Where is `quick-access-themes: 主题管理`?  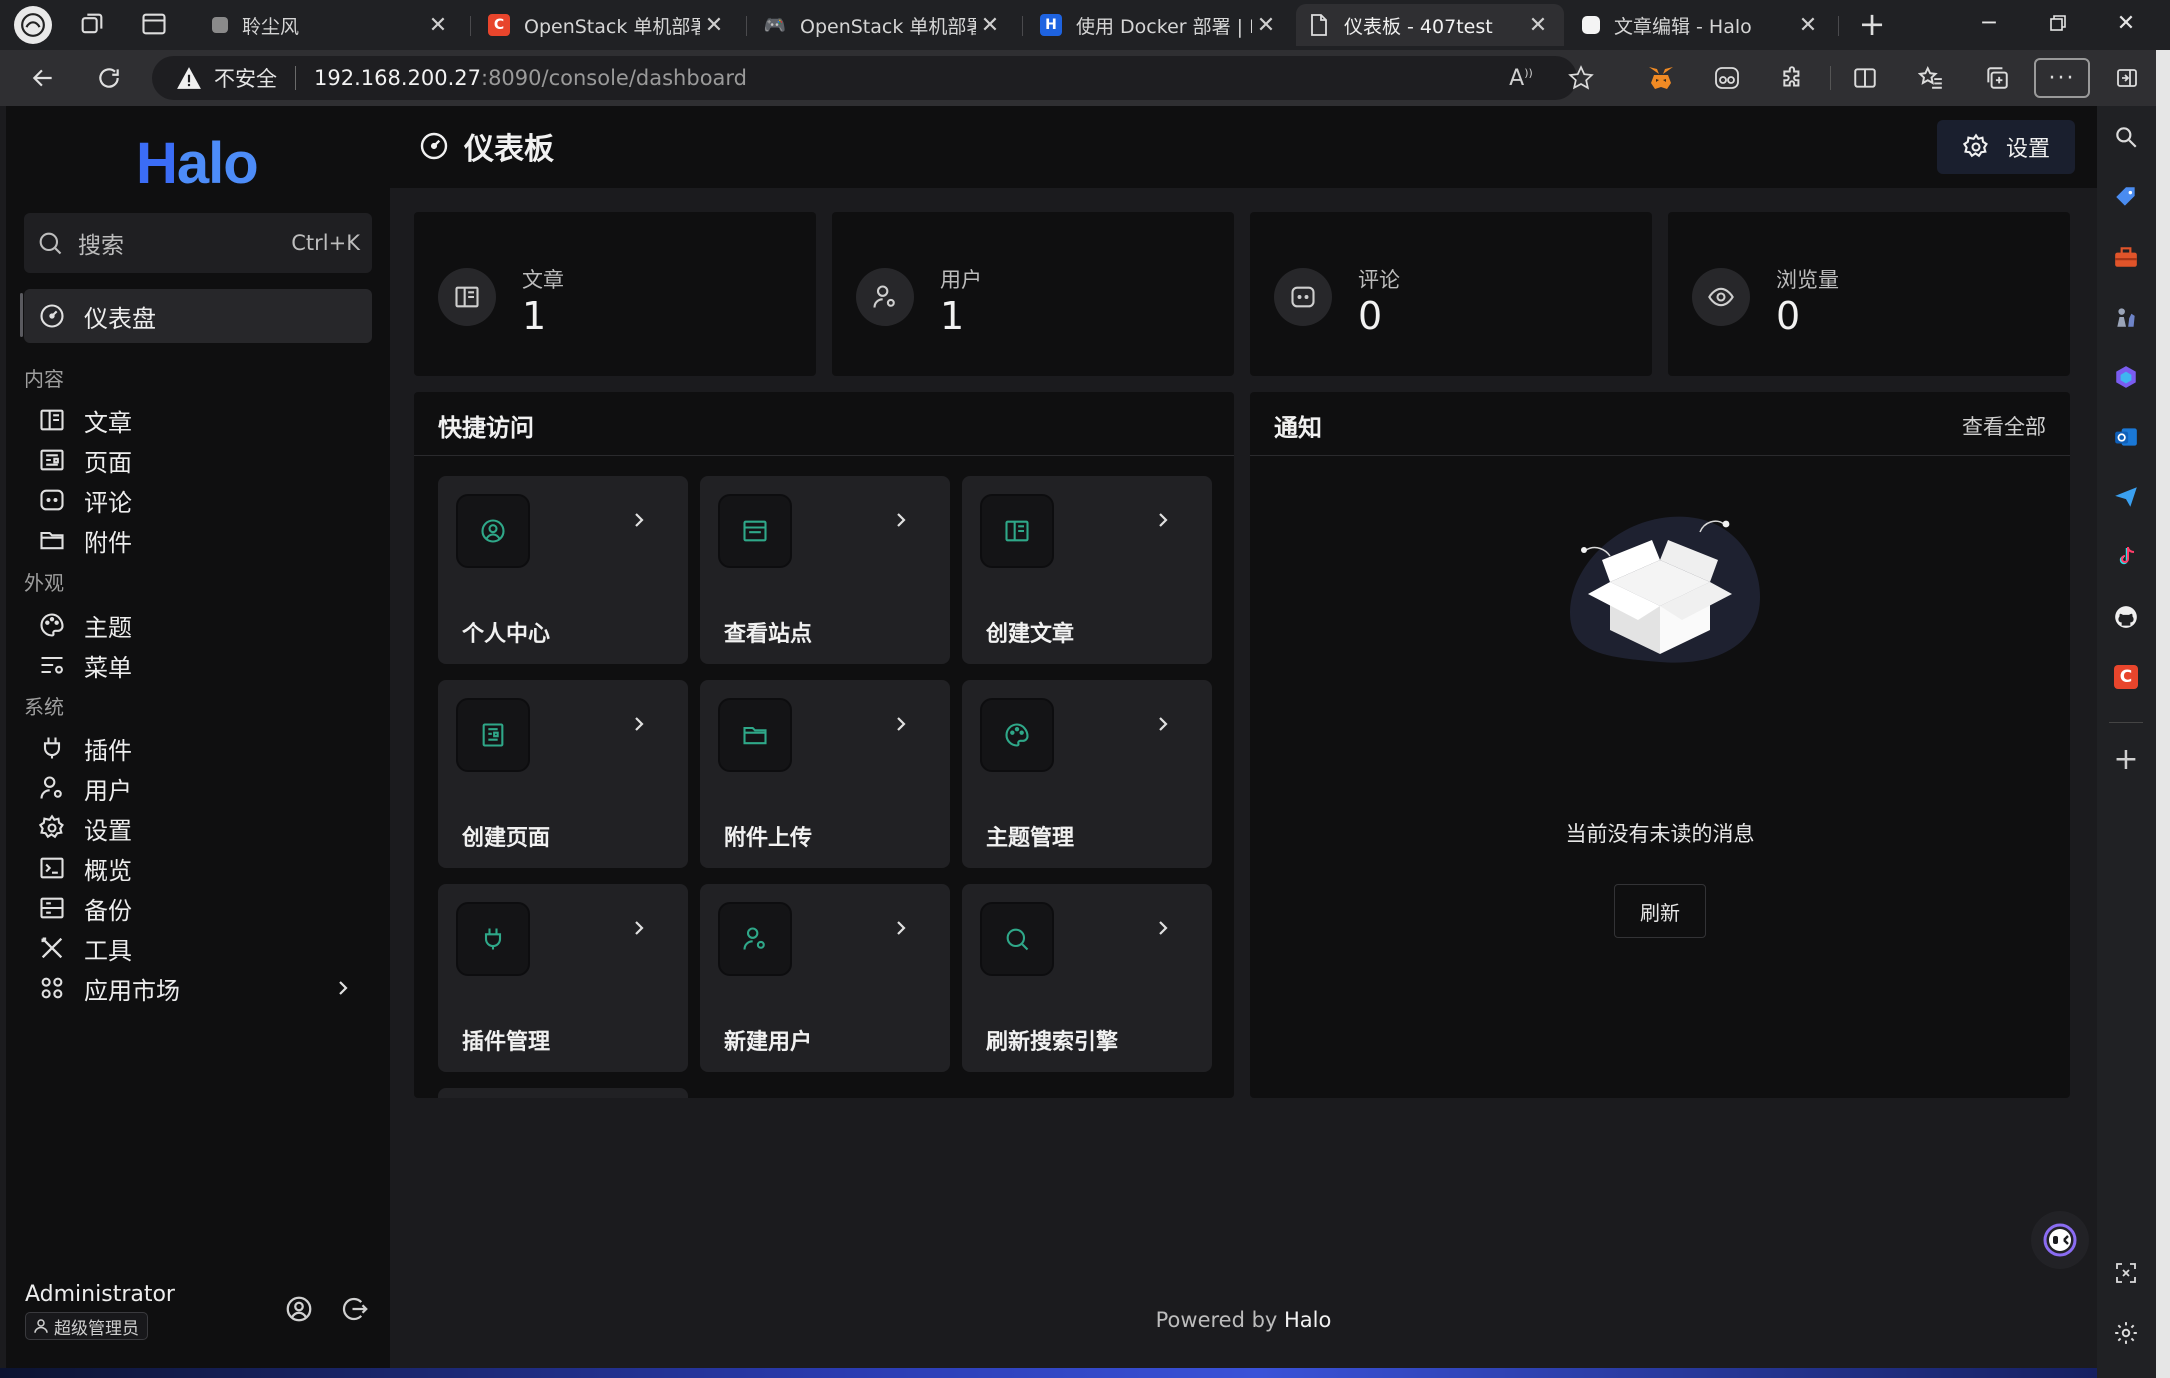 quick-access-themes: 主题管理 is located at coordinates (1087, 774).